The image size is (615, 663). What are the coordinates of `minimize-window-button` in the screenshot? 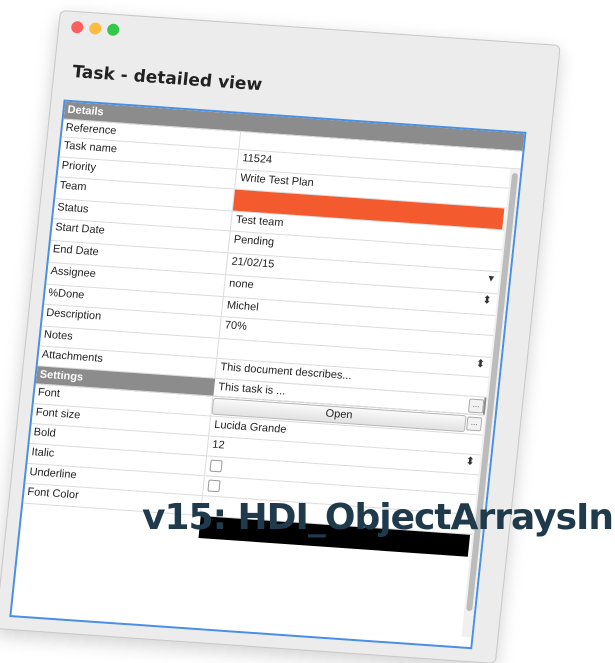 It's located at (95, 28).